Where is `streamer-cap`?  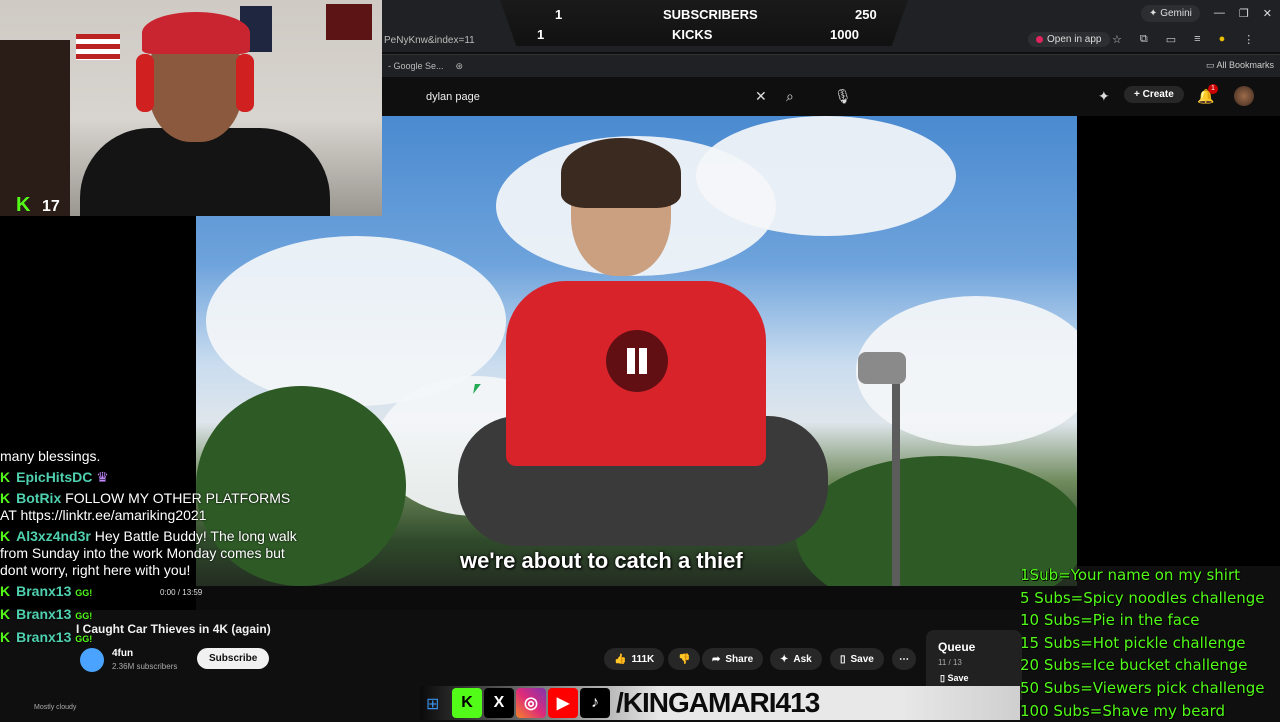 streamer-cap is located at coordinates (196, 33).